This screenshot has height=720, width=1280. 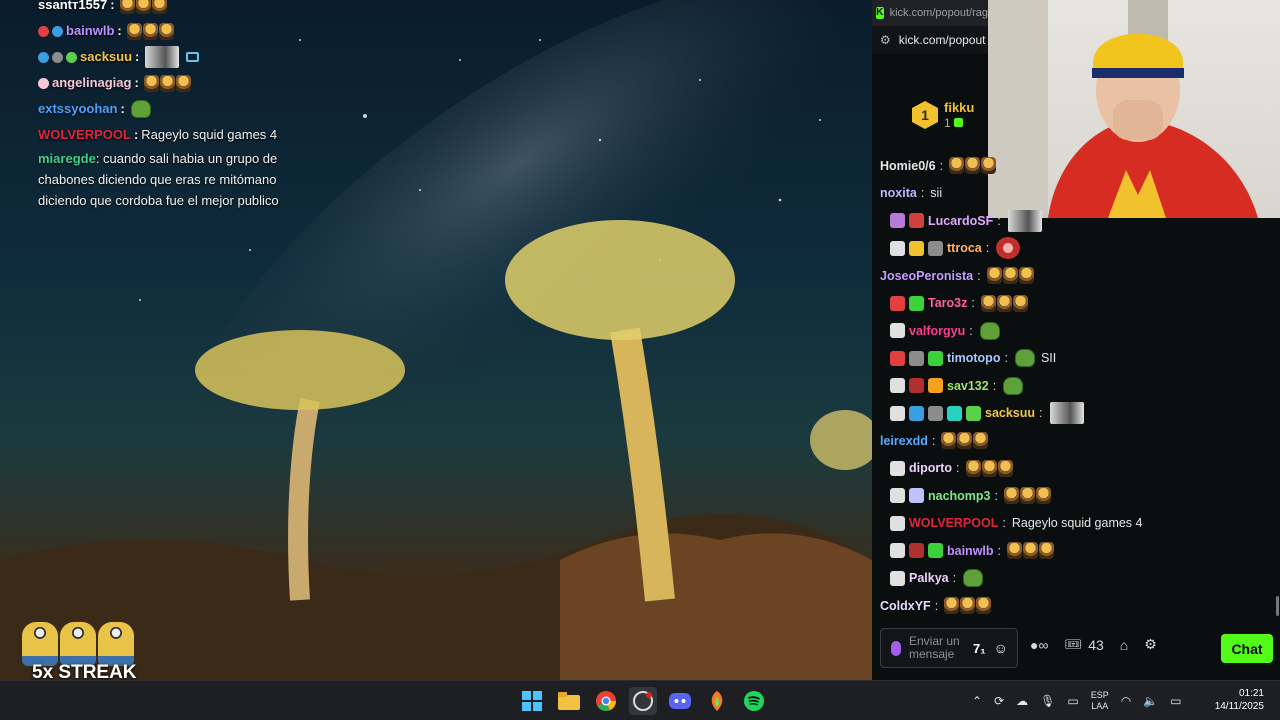 What do you see at coordinates (643, 701) in the screenshot?
I see `obs-icon` at bounding box center [643, 701].